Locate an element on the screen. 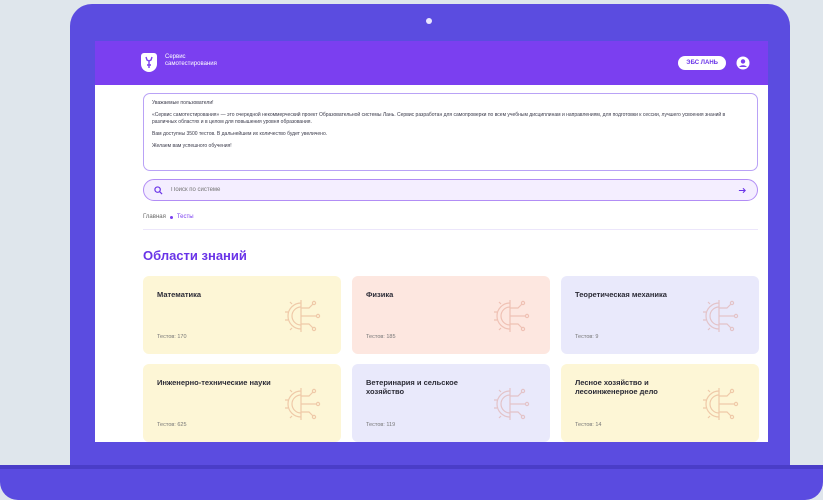  brand-line-2: самотестирования is located at coordinates (191, 64).